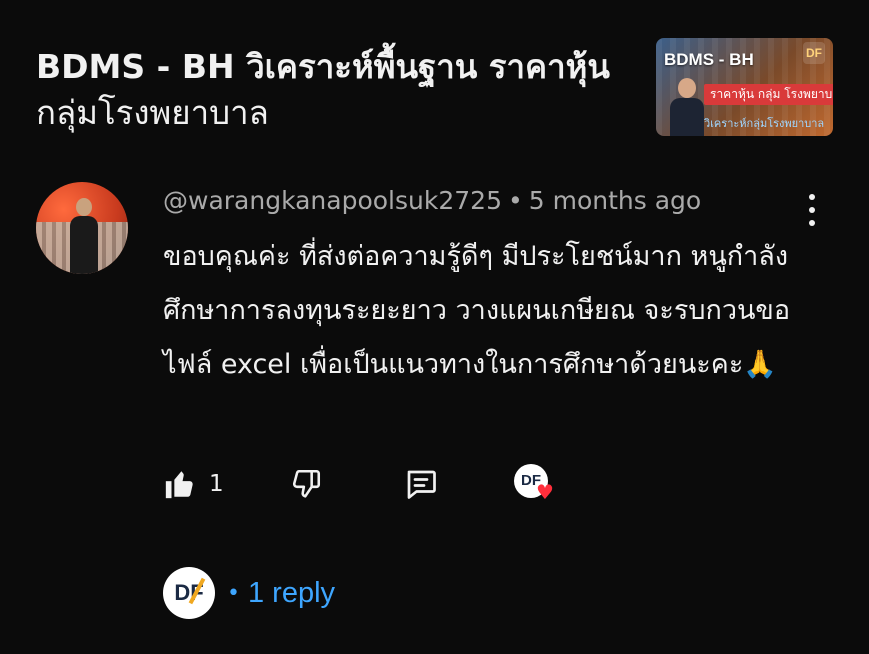 This screenshot has height=654, width=869. Describe the element at coordinates (812, 210) in the screenshot. I see `more-options-icon` at that location.